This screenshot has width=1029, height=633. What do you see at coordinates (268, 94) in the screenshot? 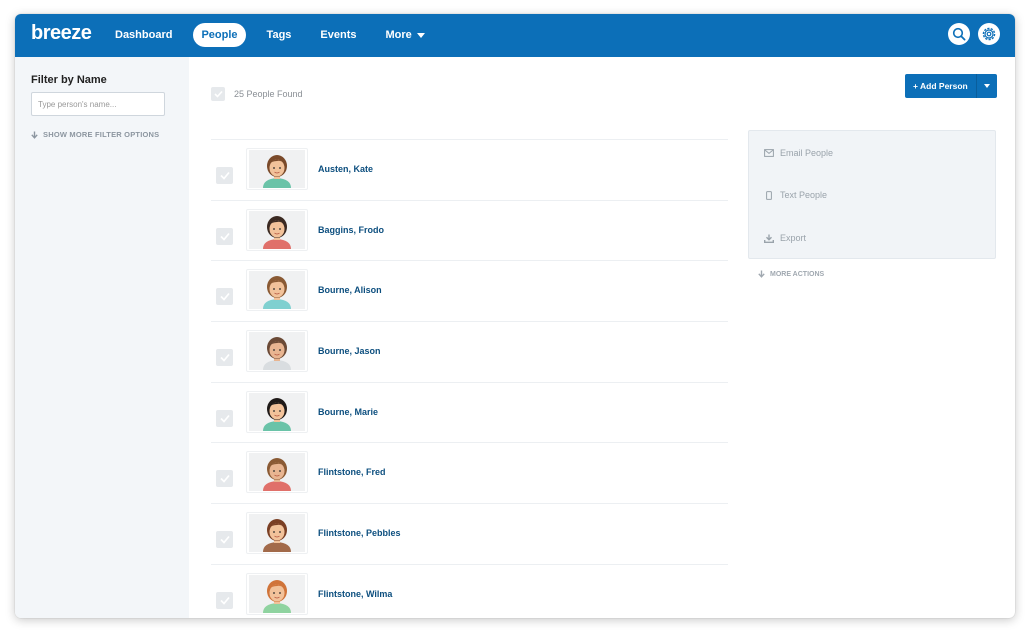
I see `people-found-count: 25 People Found` at bounding box center [268, 94].